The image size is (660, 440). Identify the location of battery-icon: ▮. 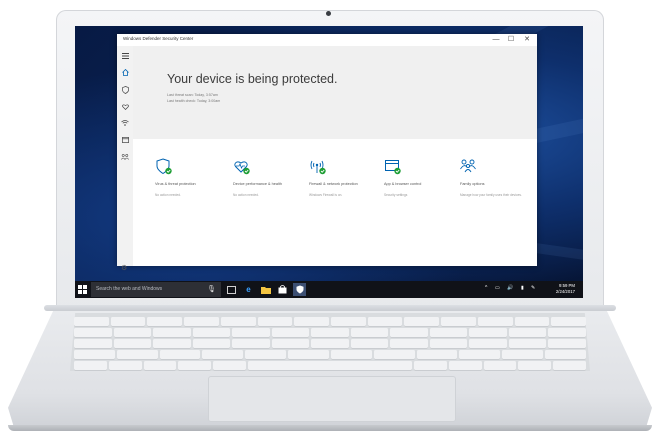
(522, 288).